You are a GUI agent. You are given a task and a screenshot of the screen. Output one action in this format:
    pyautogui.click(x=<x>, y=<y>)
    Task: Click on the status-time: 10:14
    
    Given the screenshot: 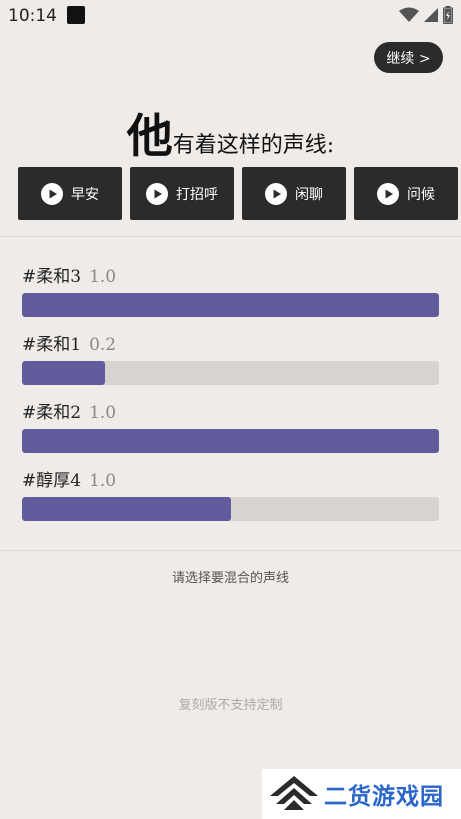 What is the action you would take?
    pyautogui.click(x=32, y=16)
    